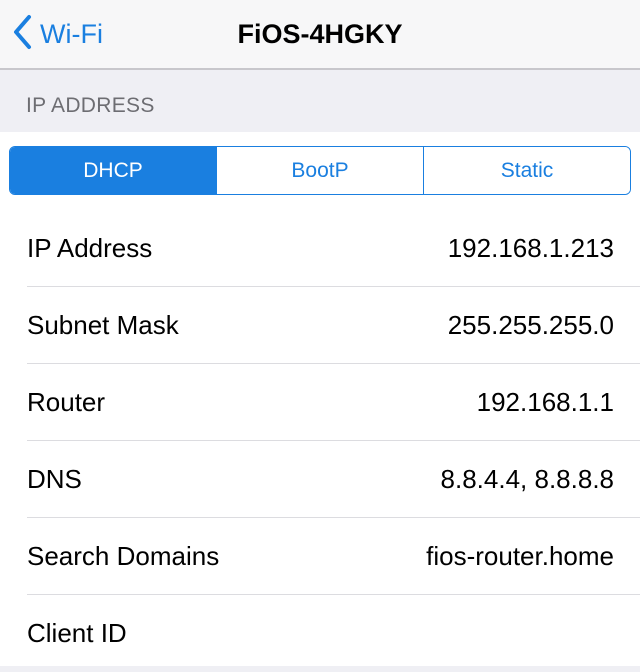  What do you see at coordinates (320, 479) in the screenshot?
I see `row-dns: DNS 8.8.4.4, 8.8.8.8` at bounding box center [320, 479].